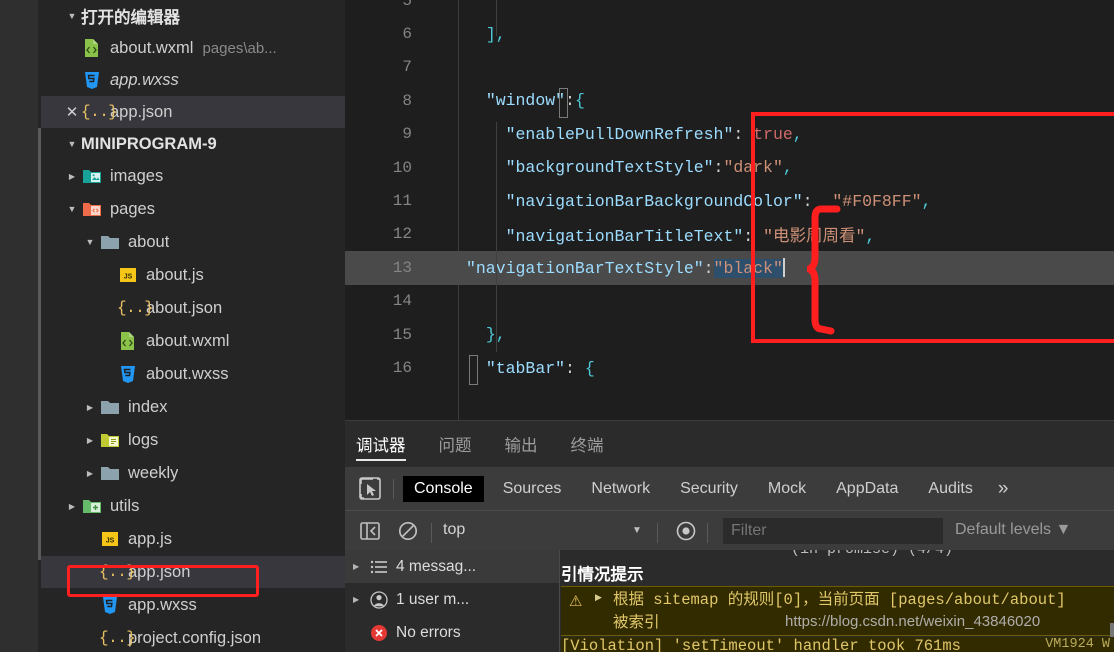 Image resolution: width=1114 pixels, height=652 pixels. Describe the element at coordinates (92, 176) in the screenshot. I see `folder-images-icon` at that location.